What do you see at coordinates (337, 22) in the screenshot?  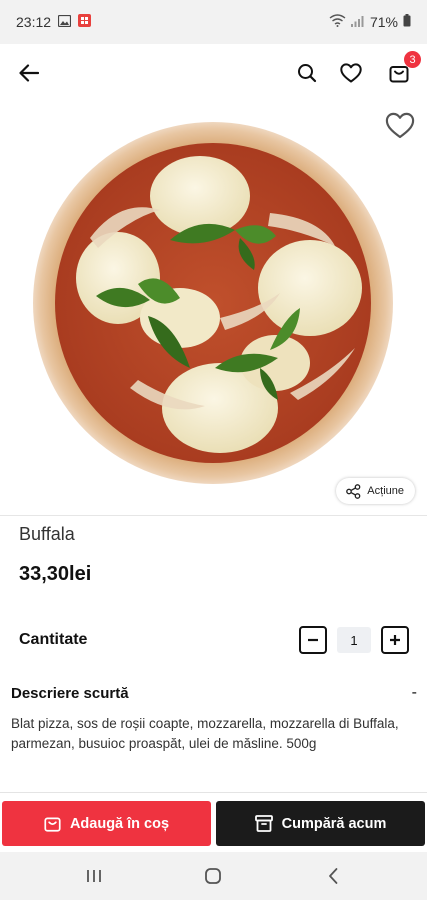 I see `wifi-icon` at bounding box center [337, 22].